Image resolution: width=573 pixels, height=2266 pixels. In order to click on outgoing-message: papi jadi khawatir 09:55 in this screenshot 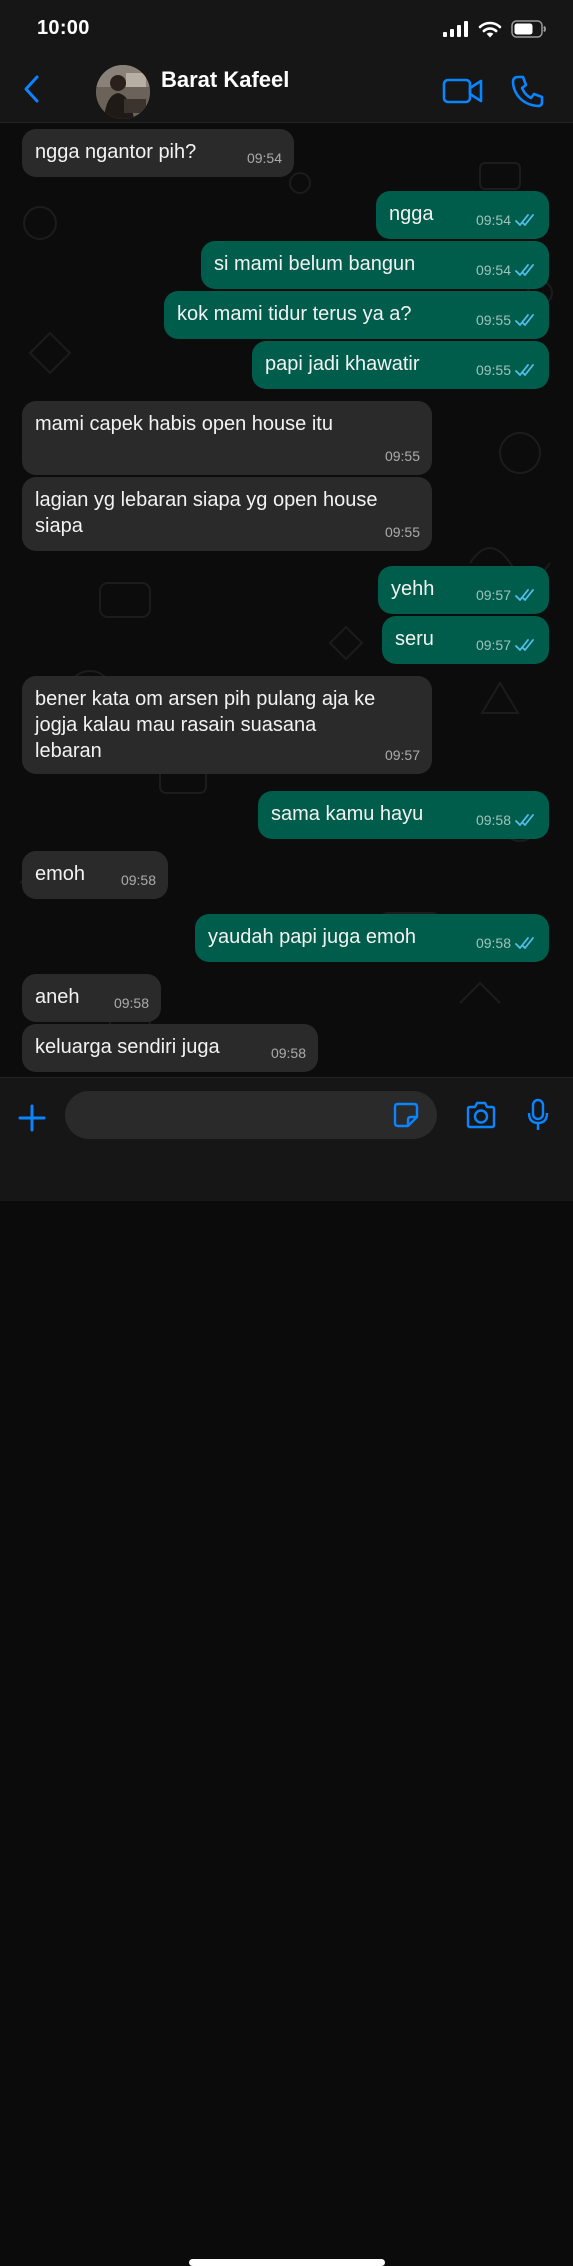, I will do `click(400, 365)`.